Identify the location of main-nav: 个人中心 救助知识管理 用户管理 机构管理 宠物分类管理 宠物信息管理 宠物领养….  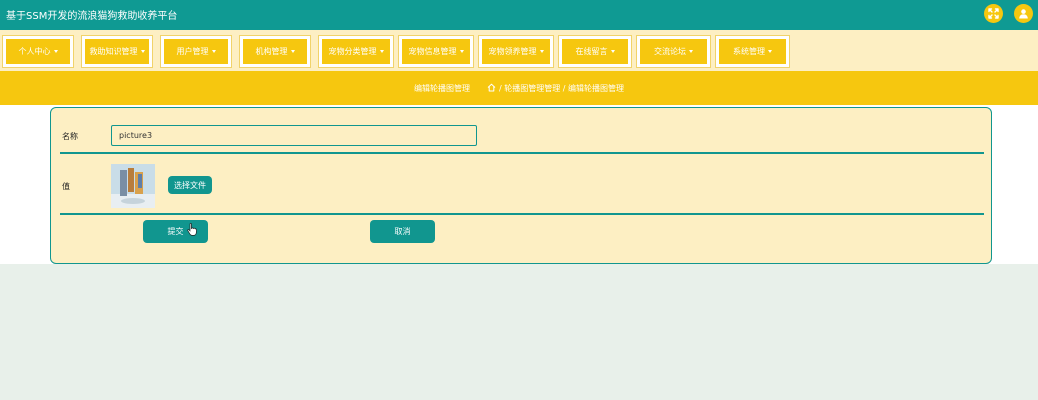
(519, 50).